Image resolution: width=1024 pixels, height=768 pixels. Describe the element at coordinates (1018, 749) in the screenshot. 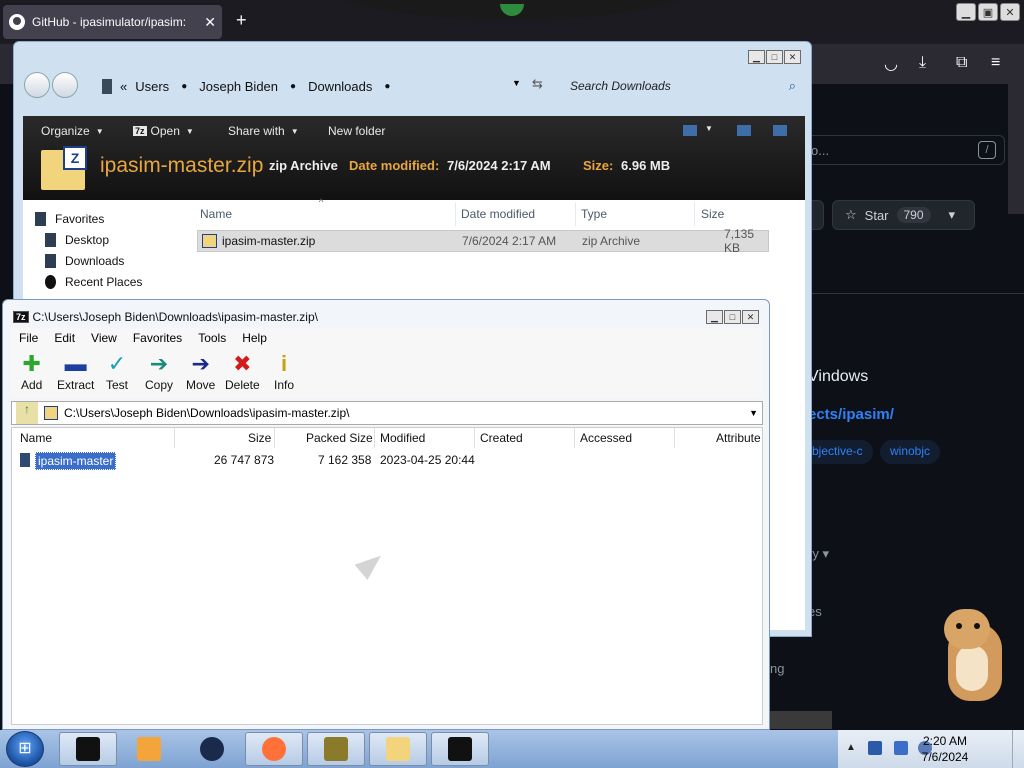

I see `show-desktop-button` at that location.